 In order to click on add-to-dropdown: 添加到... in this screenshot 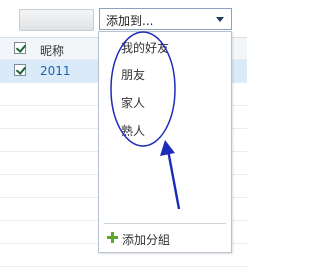, I will do `click(165, 19)`.